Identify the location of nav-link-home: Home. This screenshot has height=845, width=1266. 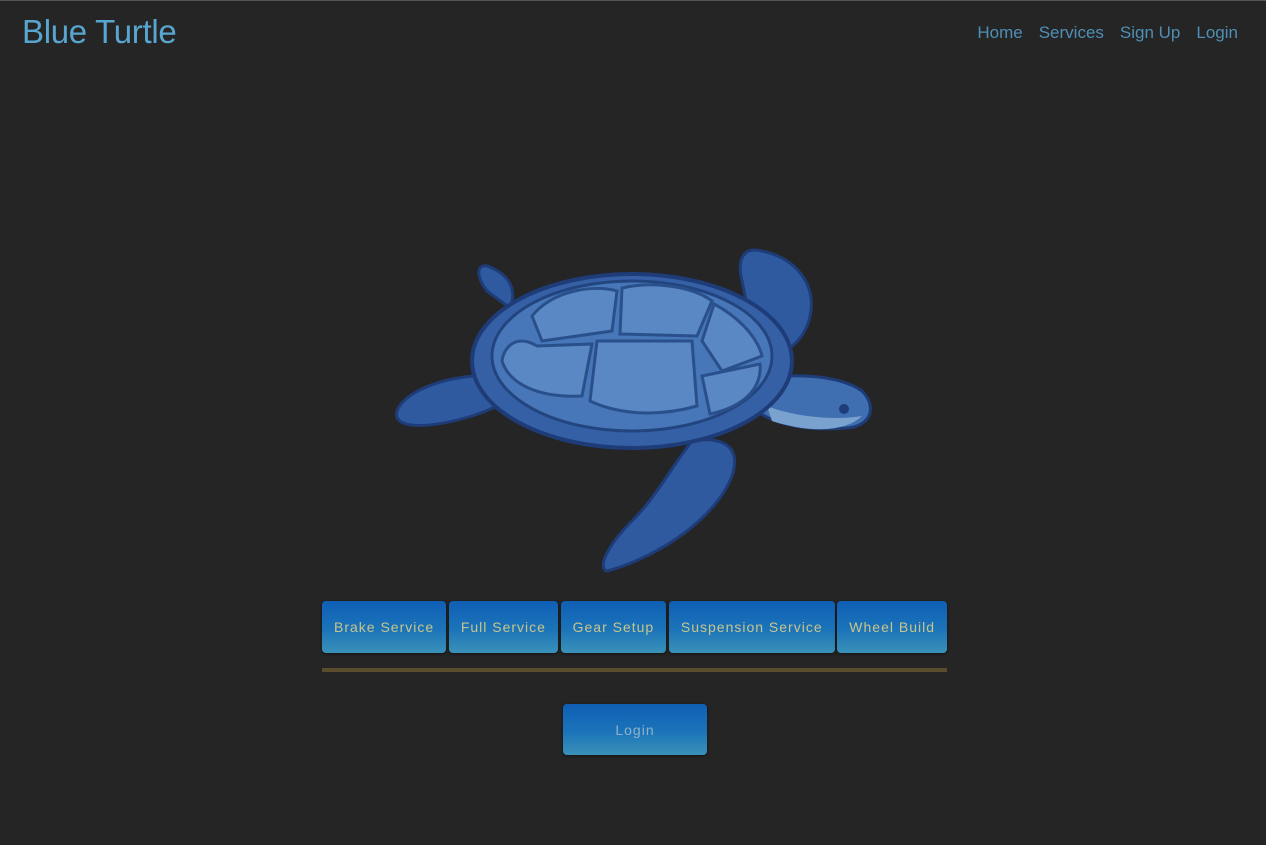
(999, 33).